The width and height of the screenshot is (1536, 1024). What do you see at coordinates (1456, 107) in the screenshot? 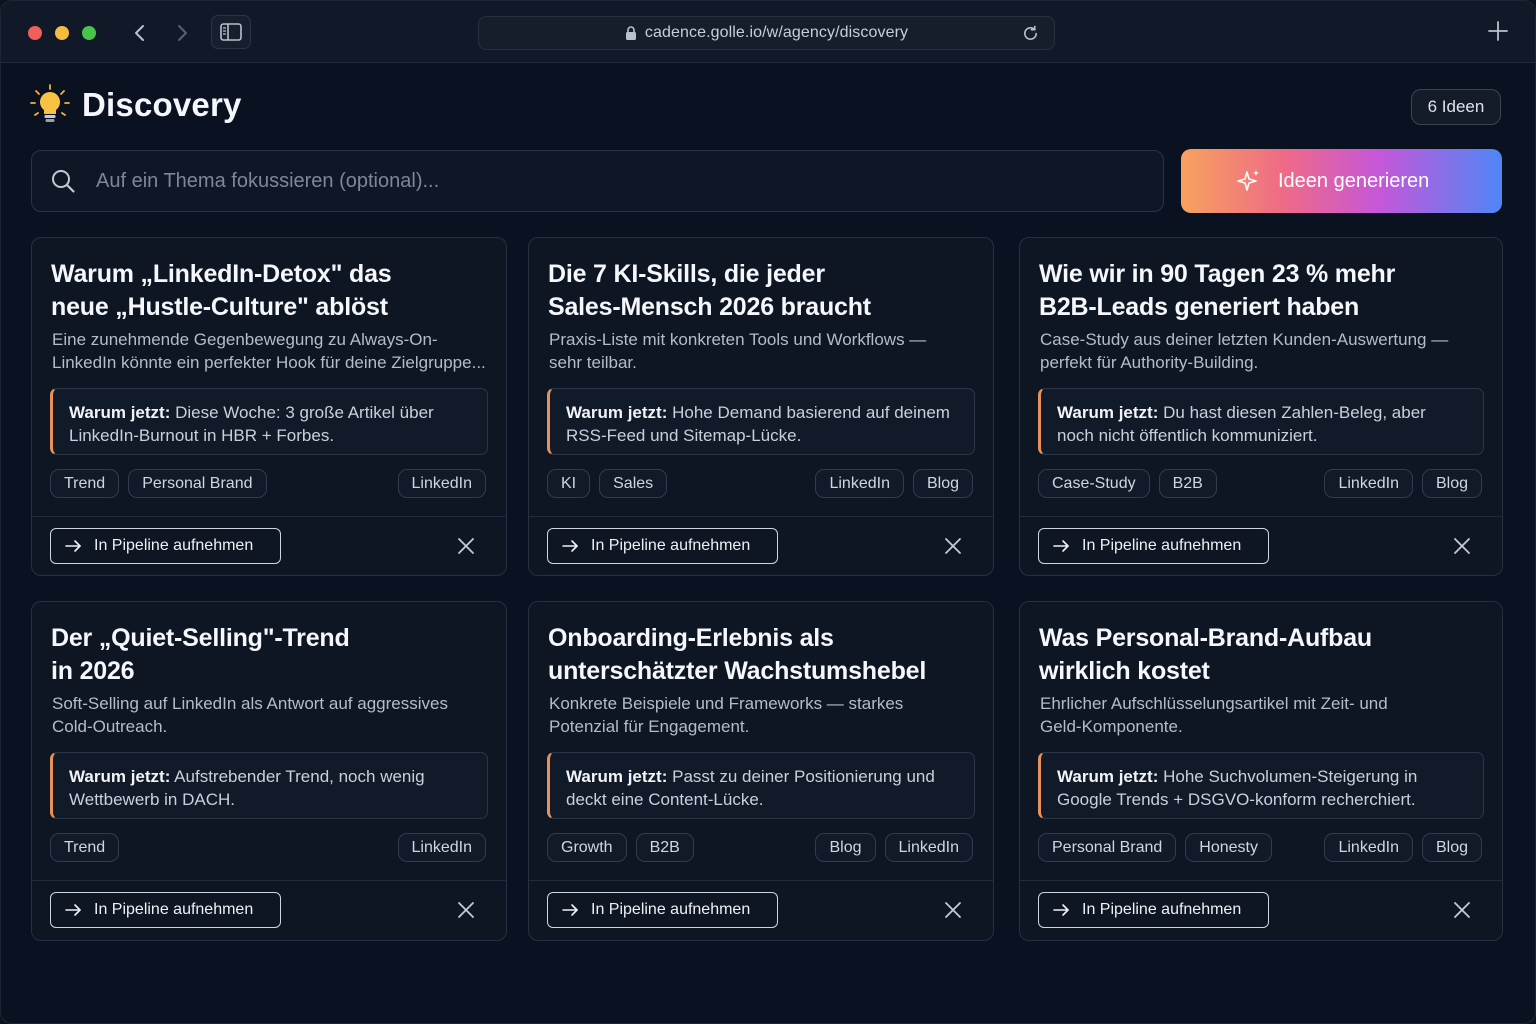
I see `ideas-count-badge: 6 Ideen` at bounding box center [1456, 107].